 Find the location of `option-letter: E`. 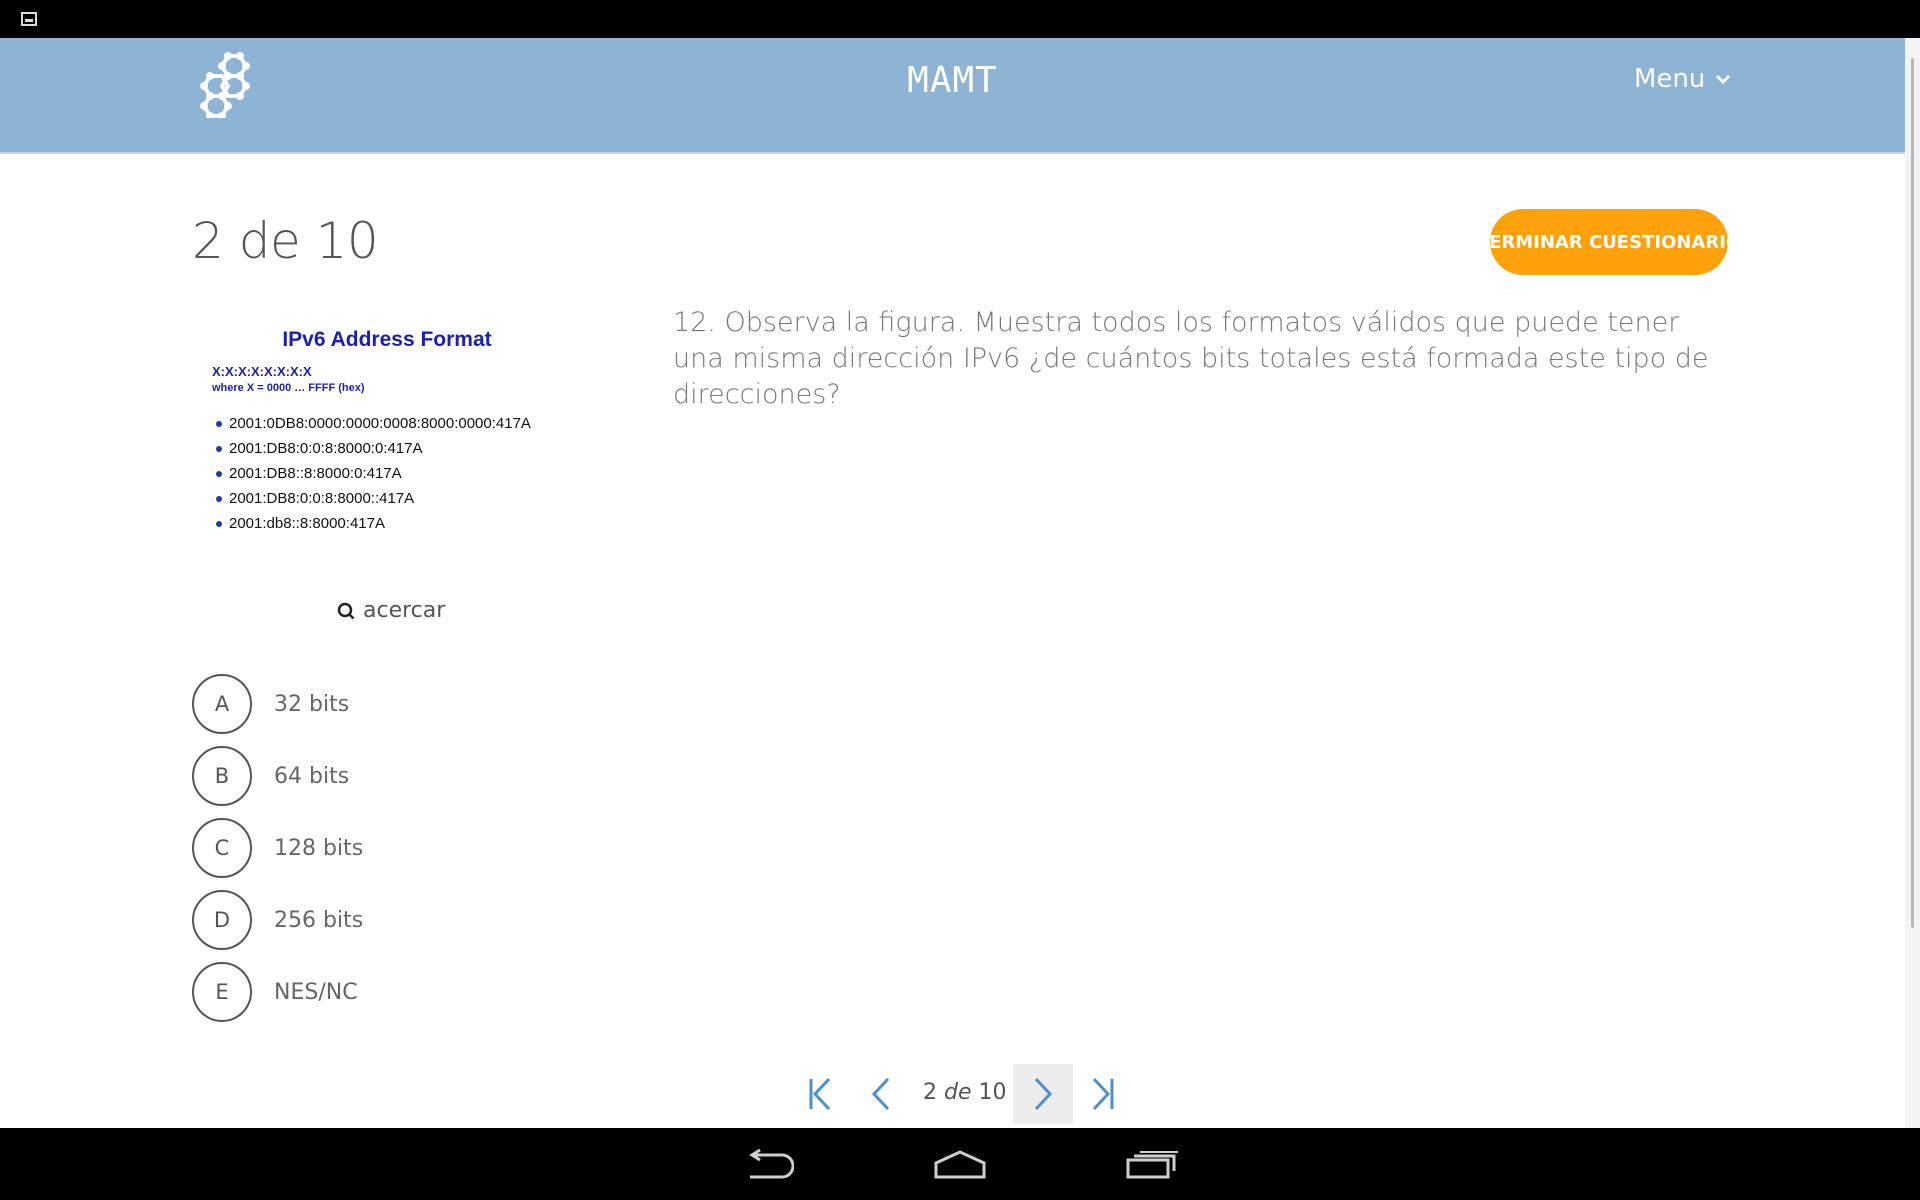

option-letter: E is located at coordinates (222, 992).